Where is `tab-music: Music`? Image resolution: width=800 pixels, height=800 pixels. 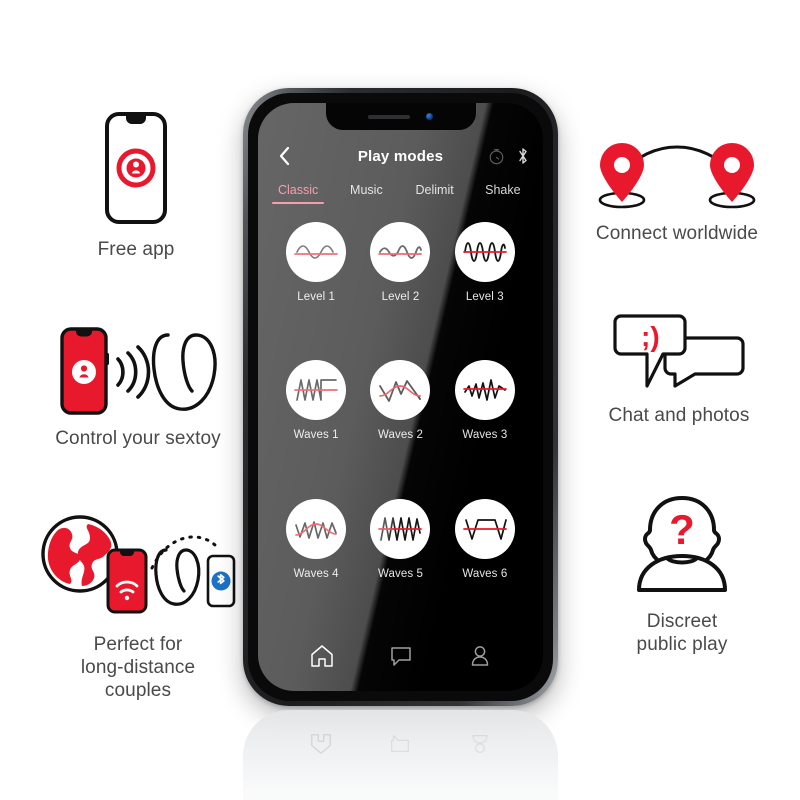
tab-music: Music is located at coordinates (366, 193).